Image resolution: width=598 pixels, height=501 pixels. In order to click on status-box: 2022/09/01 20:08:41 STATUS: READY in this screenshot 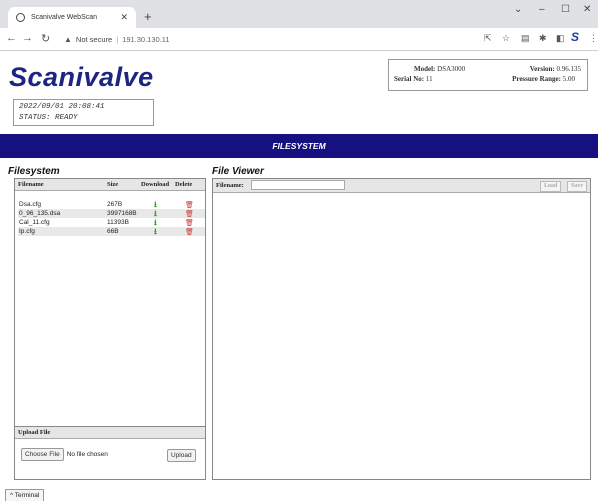, I will do `click(83, 112)`.